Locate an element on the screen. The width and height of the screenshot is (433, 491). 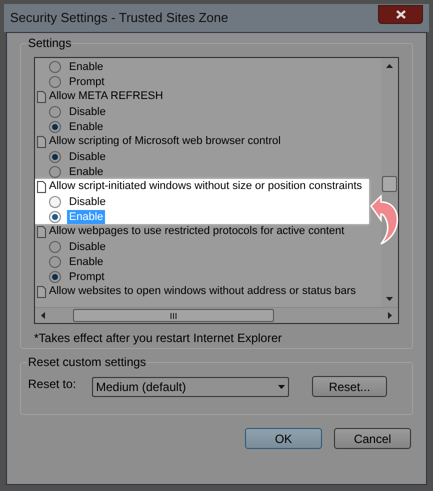
field-label: Reset to: is located at coordinates (53, 384).